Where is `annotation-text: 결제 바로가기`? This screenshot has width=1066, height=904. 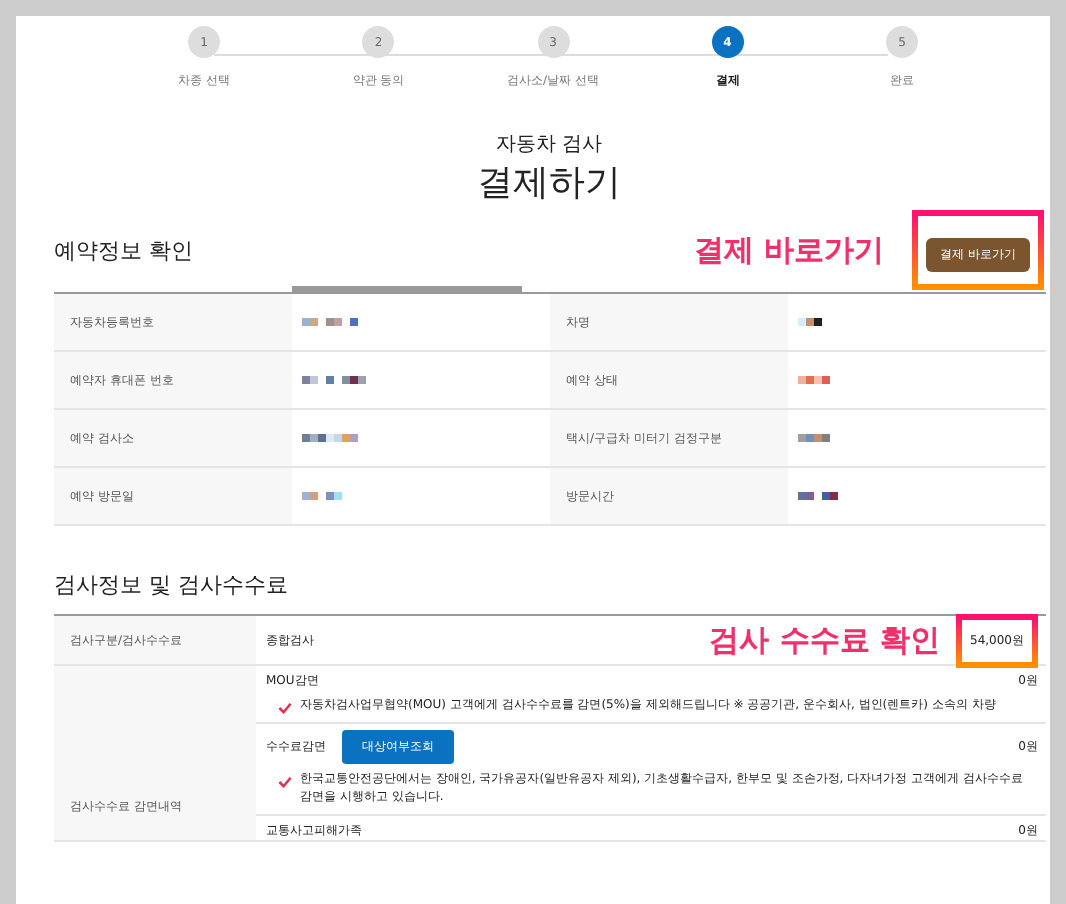 annotation-text: 결제 바로가기 is located at coordinates (789, 250).